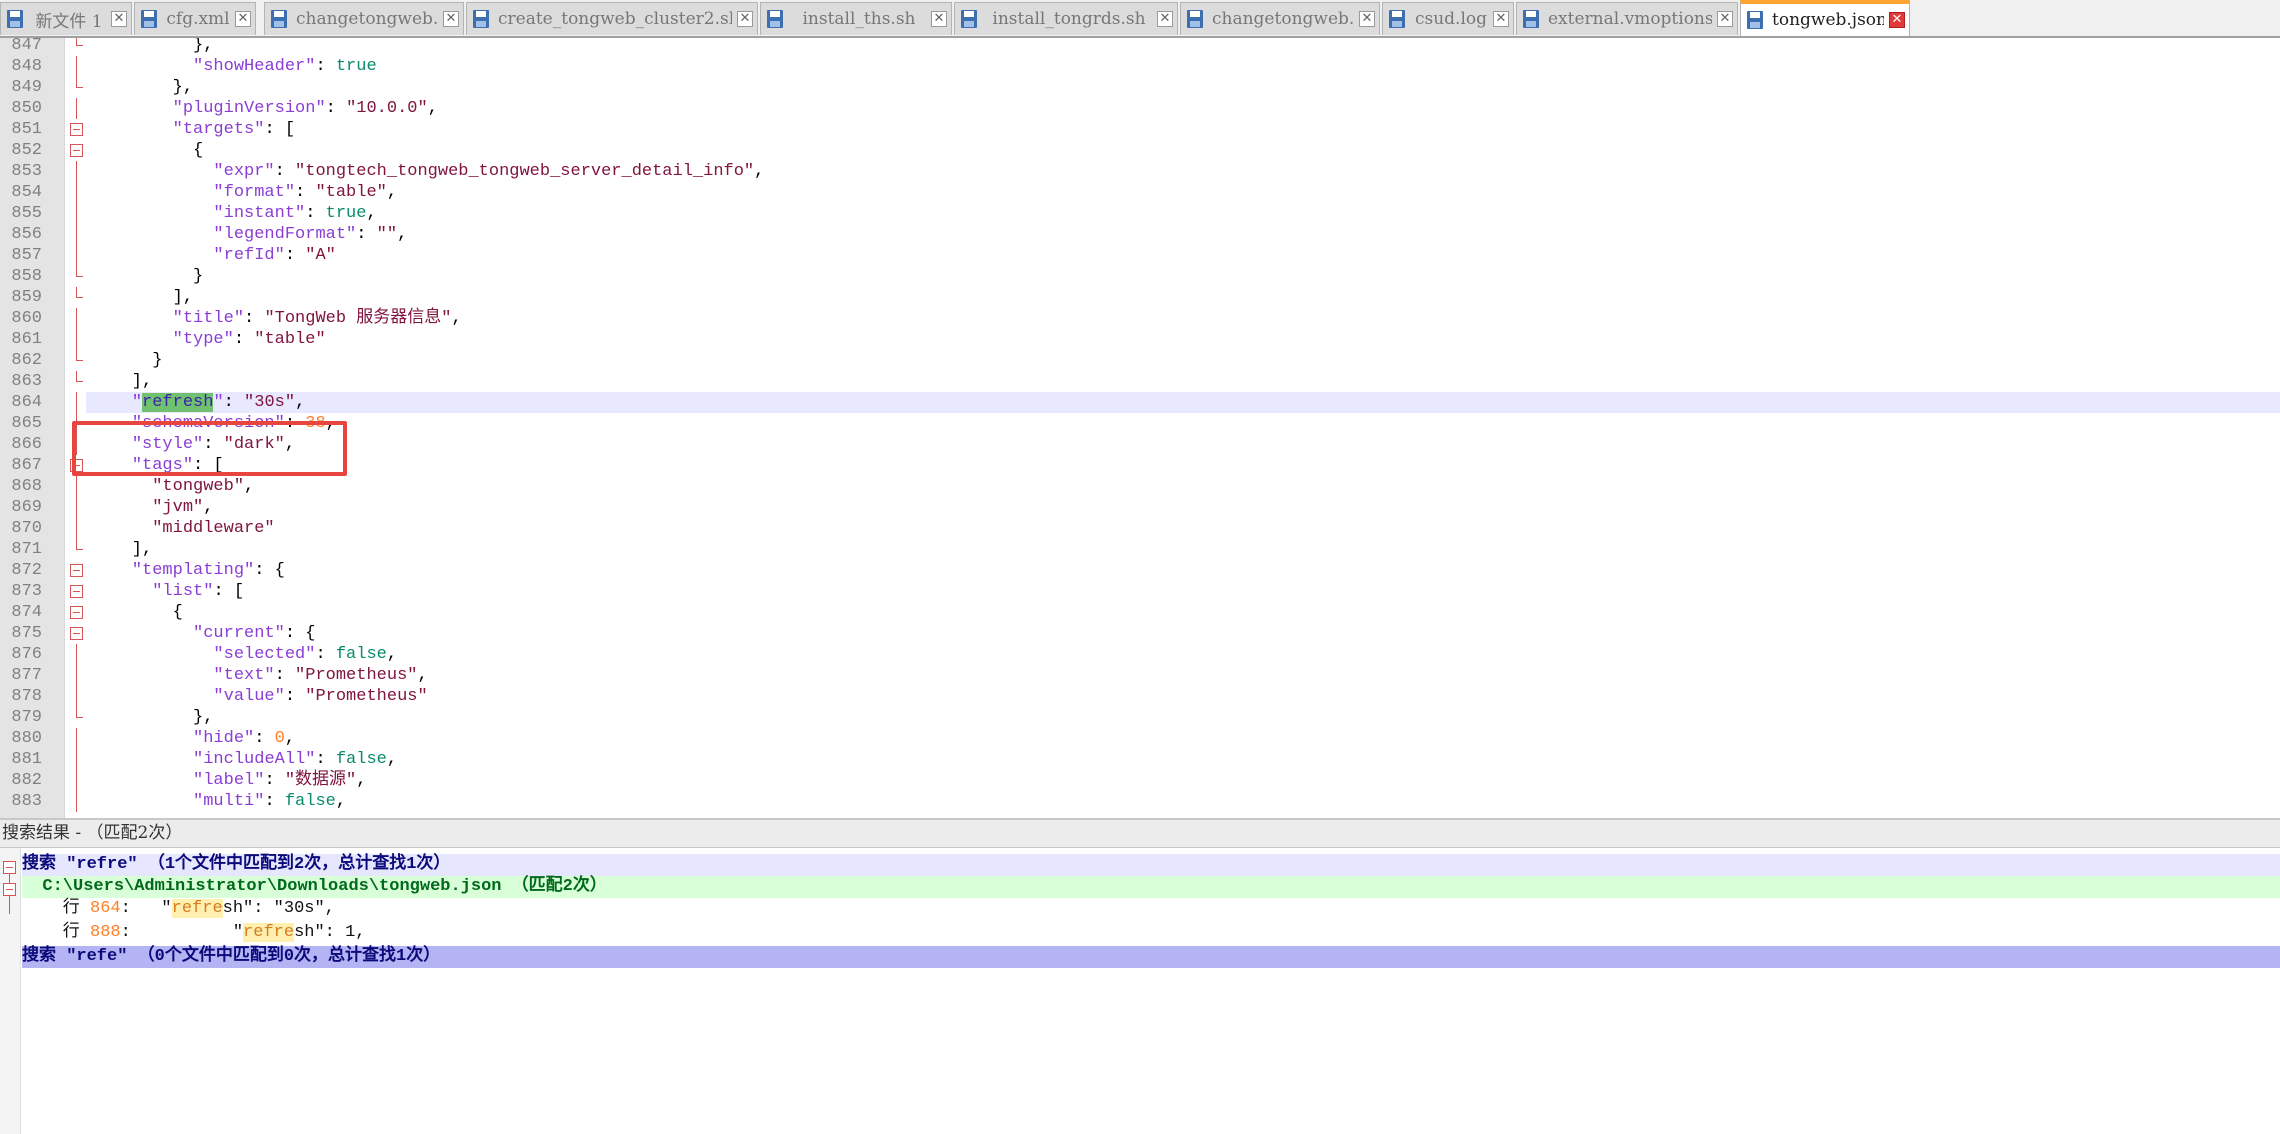 The width and height of the screenshot is (2280, 1134). I want to click on highlight-annotation-box, so click(209, 448).